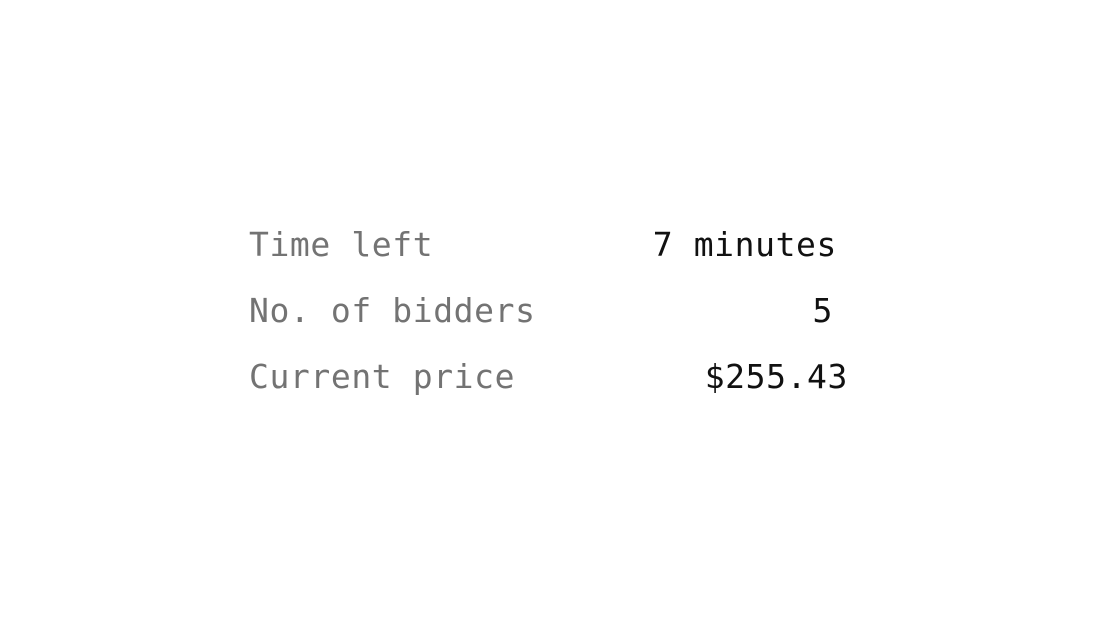  Describe the element at coordinates (744, 244) in the screenshot. I see `time-left-value: 7 minutes` at that location.